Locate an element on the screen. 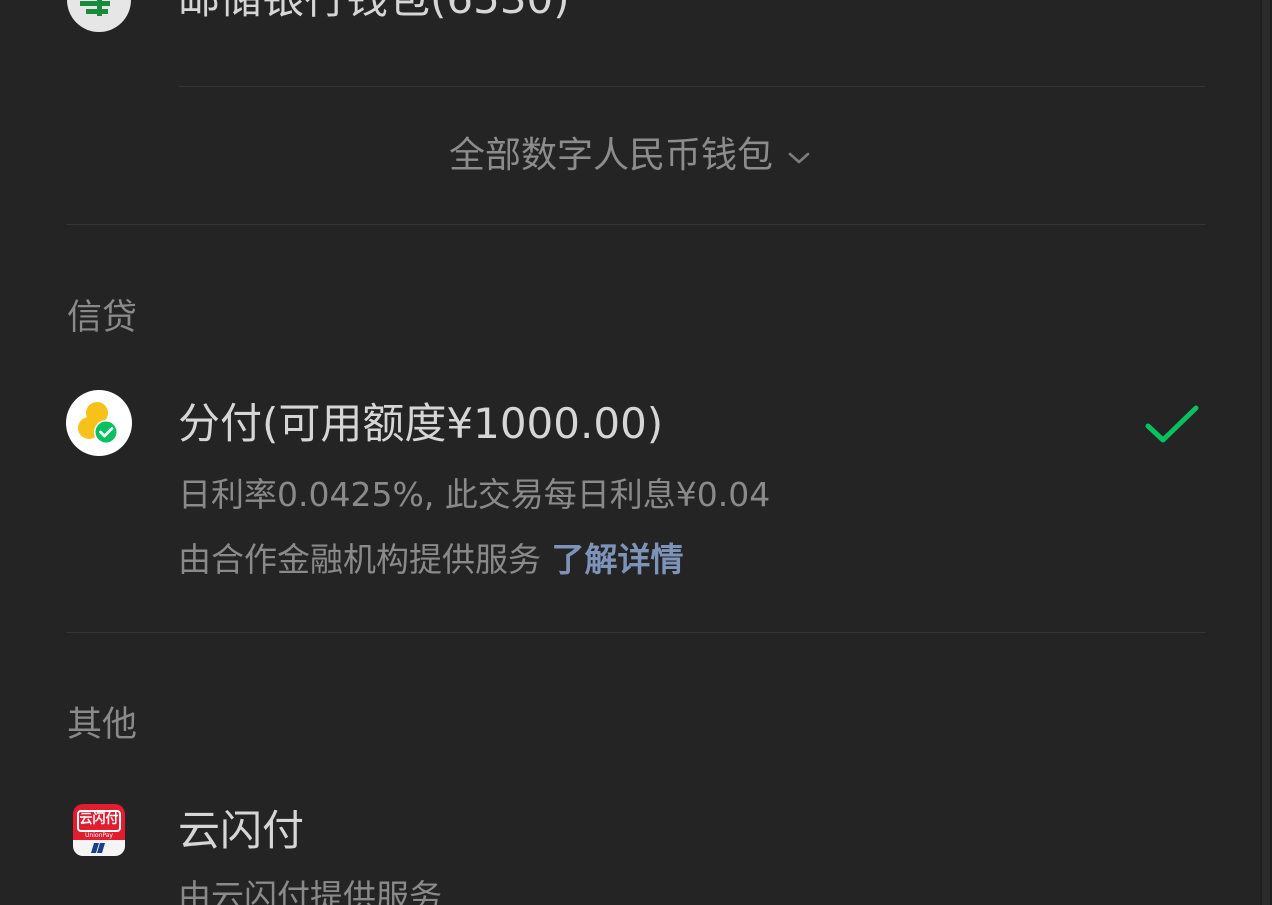  postal-bank-logo-icon is located at coordinates (99, 16).